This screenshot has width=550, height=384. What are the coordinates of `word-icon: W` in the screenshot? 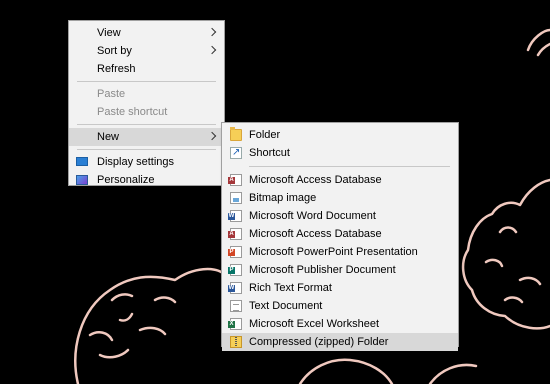 It's located at (235, 216).